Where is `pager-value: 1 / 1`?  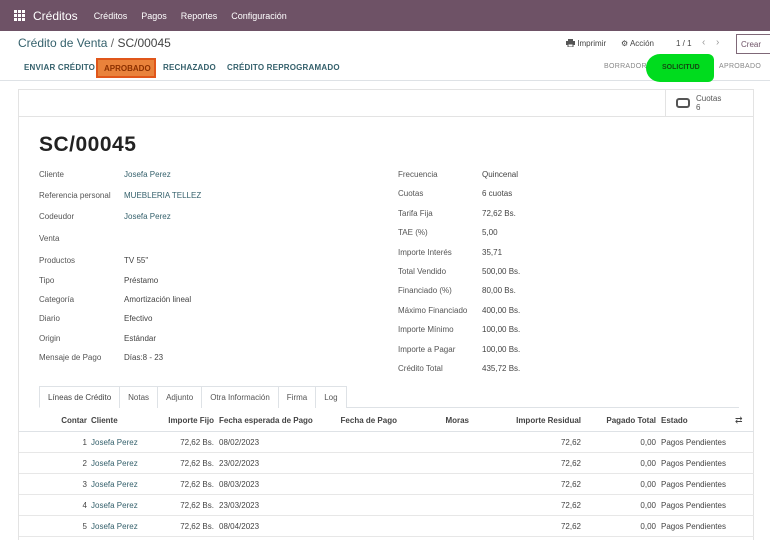
pager-value: 1 / 1 is located at coordinates (684, 43).